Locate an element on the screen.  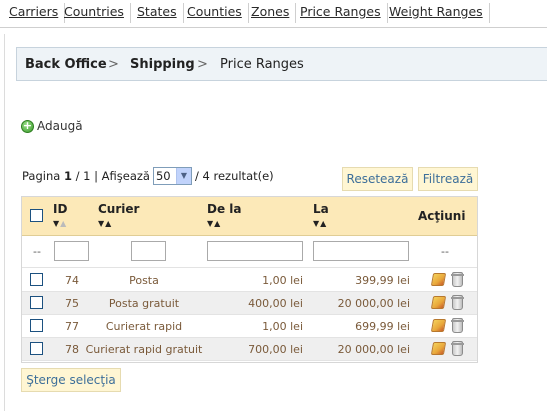
row-from: 400,00 lei is located at coordinates (275, 303).